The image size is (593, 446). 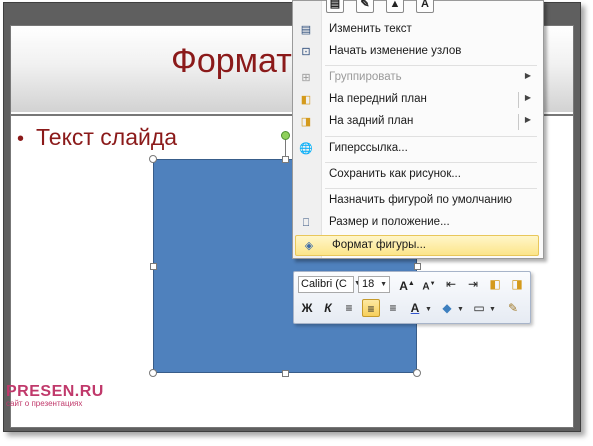 I want to click on resize-handle-top, so click(x=285, y=159).